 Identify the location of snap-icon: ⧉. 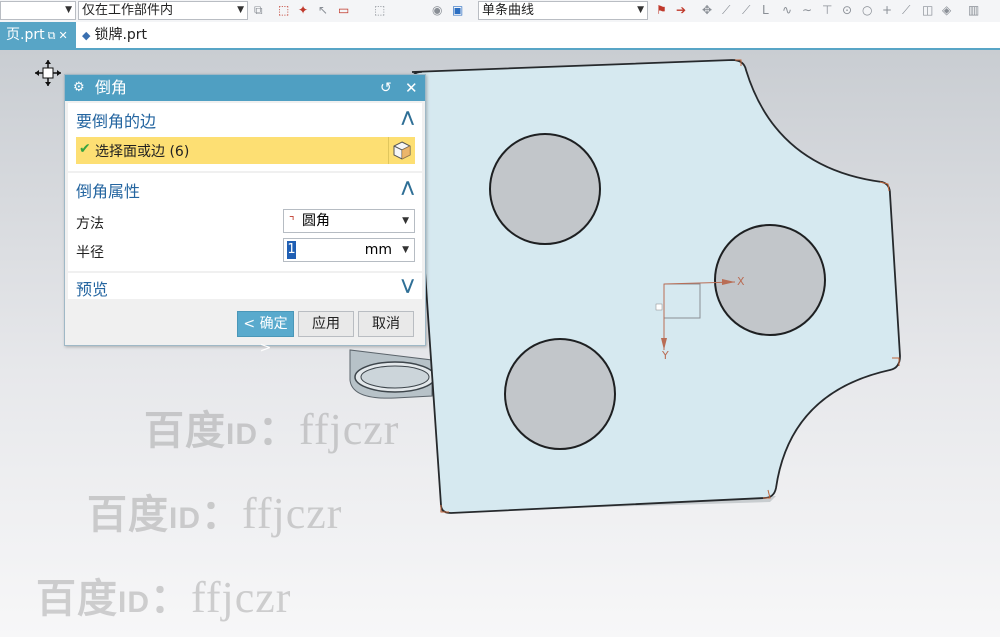
(258, 10).